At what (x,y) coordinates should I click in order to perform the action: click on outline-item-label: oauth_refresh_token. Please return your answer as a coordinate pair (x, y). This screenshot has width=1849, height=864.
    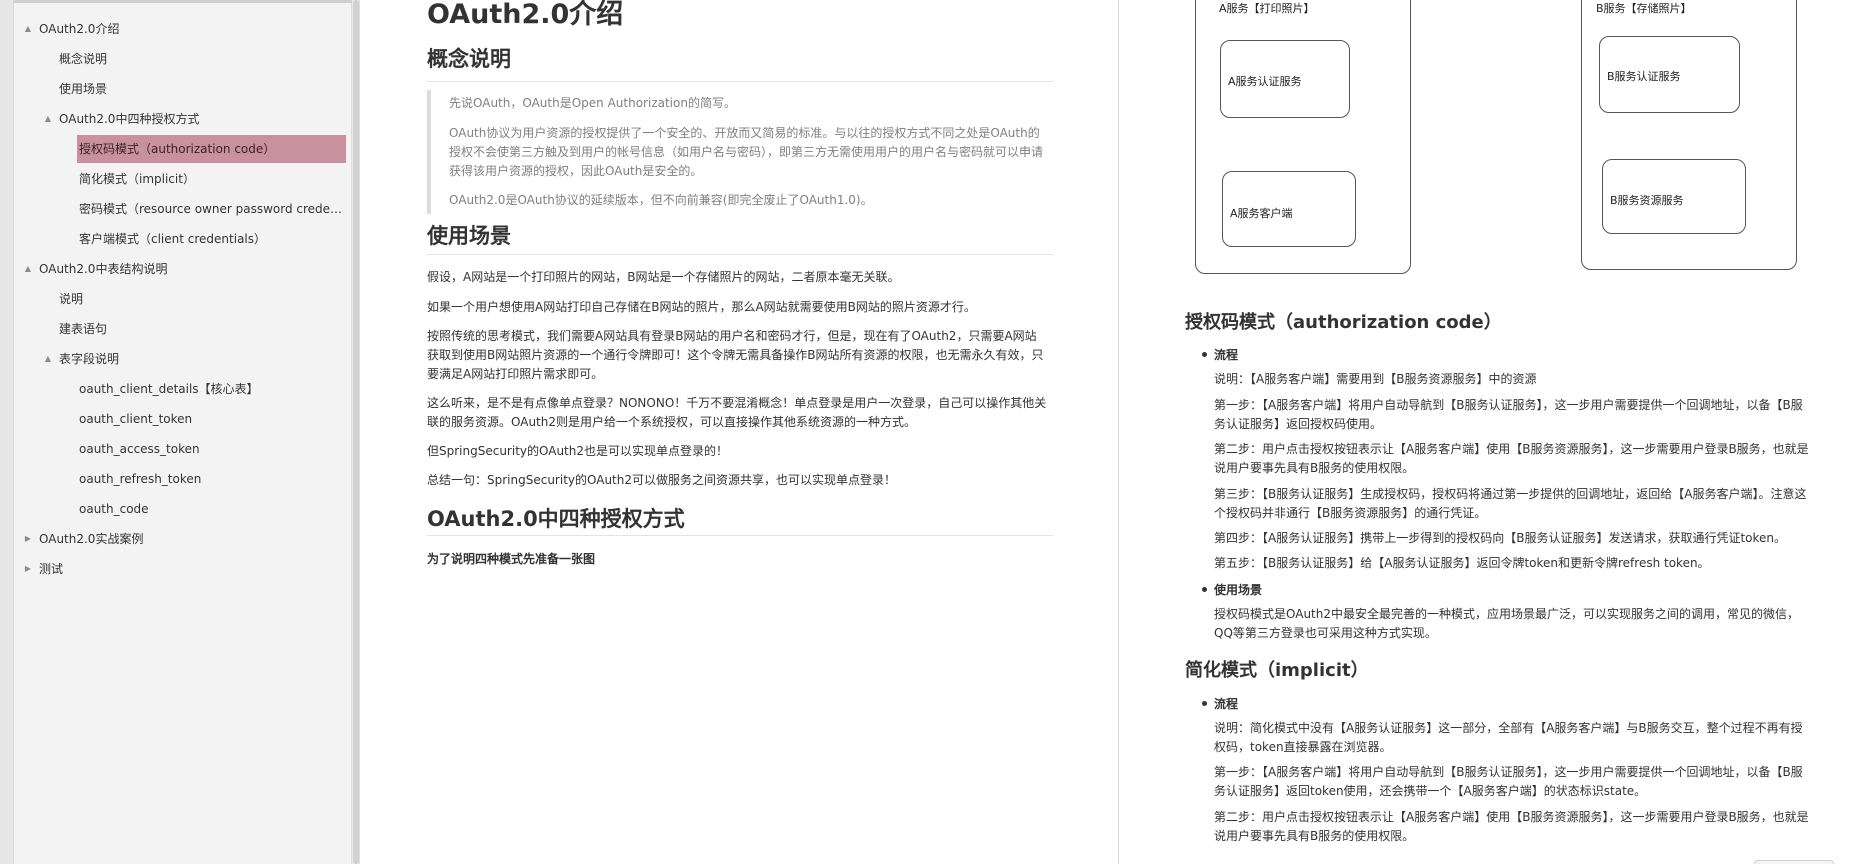
    Looking at the image, I should click on (140, 479).